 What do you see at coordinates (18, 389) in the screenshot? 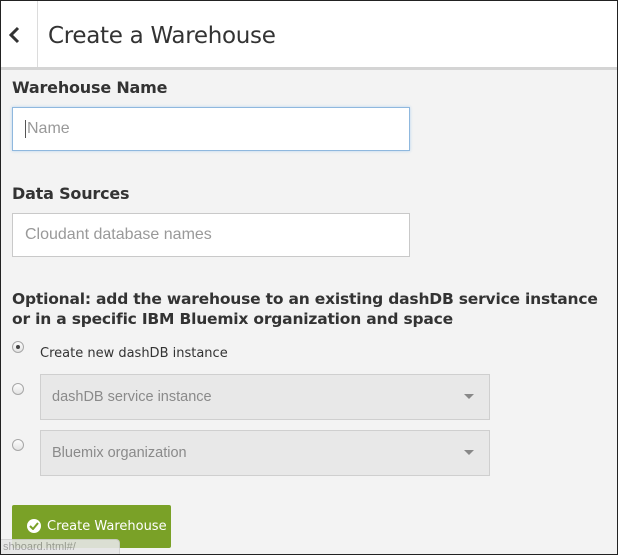
I see `radio-existing-instance` at bounding box center [18, 389].